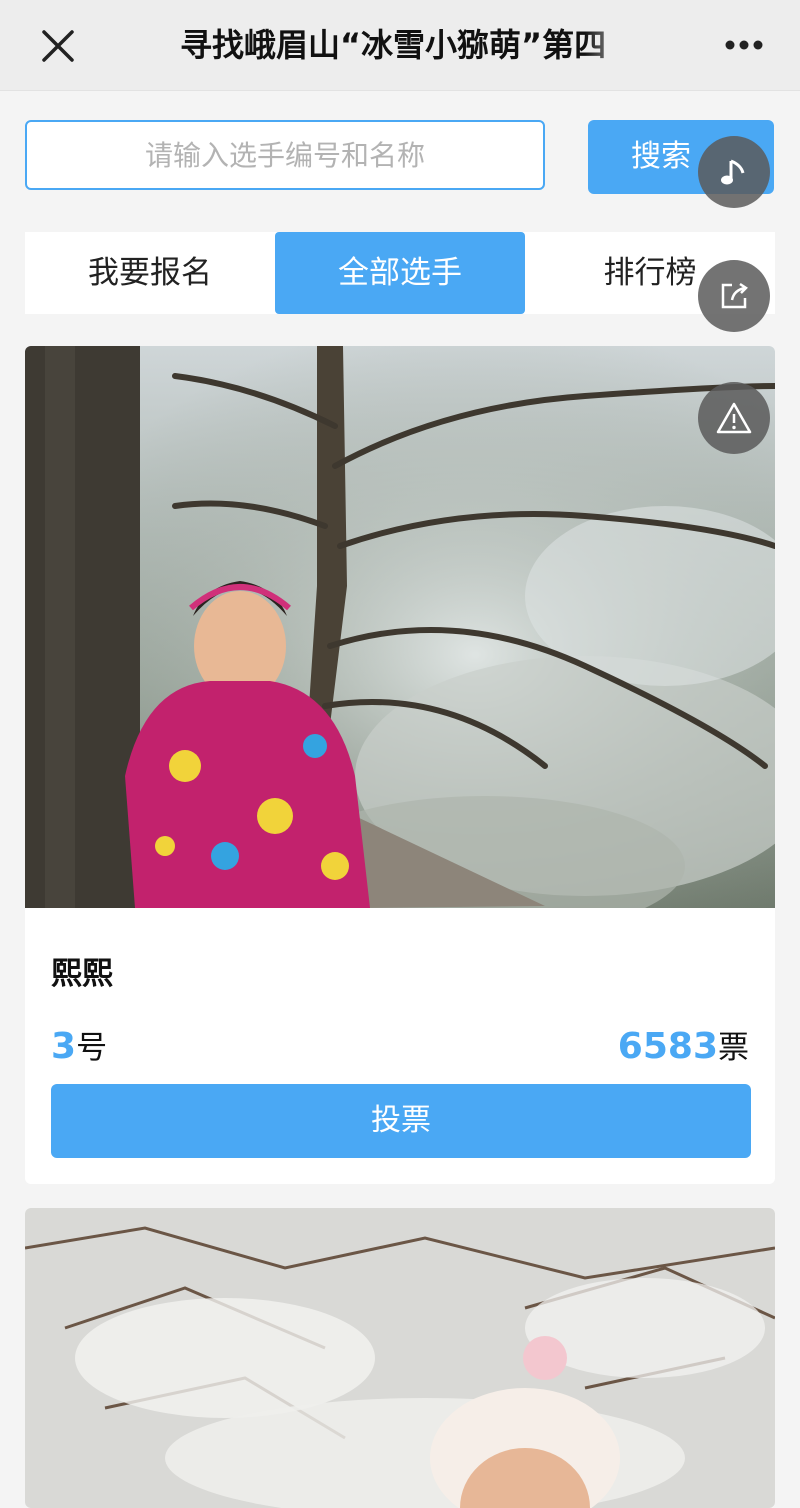  Describe the element at coordinates (734, 418) in the screenshot. I see `warning-icon` at that location.